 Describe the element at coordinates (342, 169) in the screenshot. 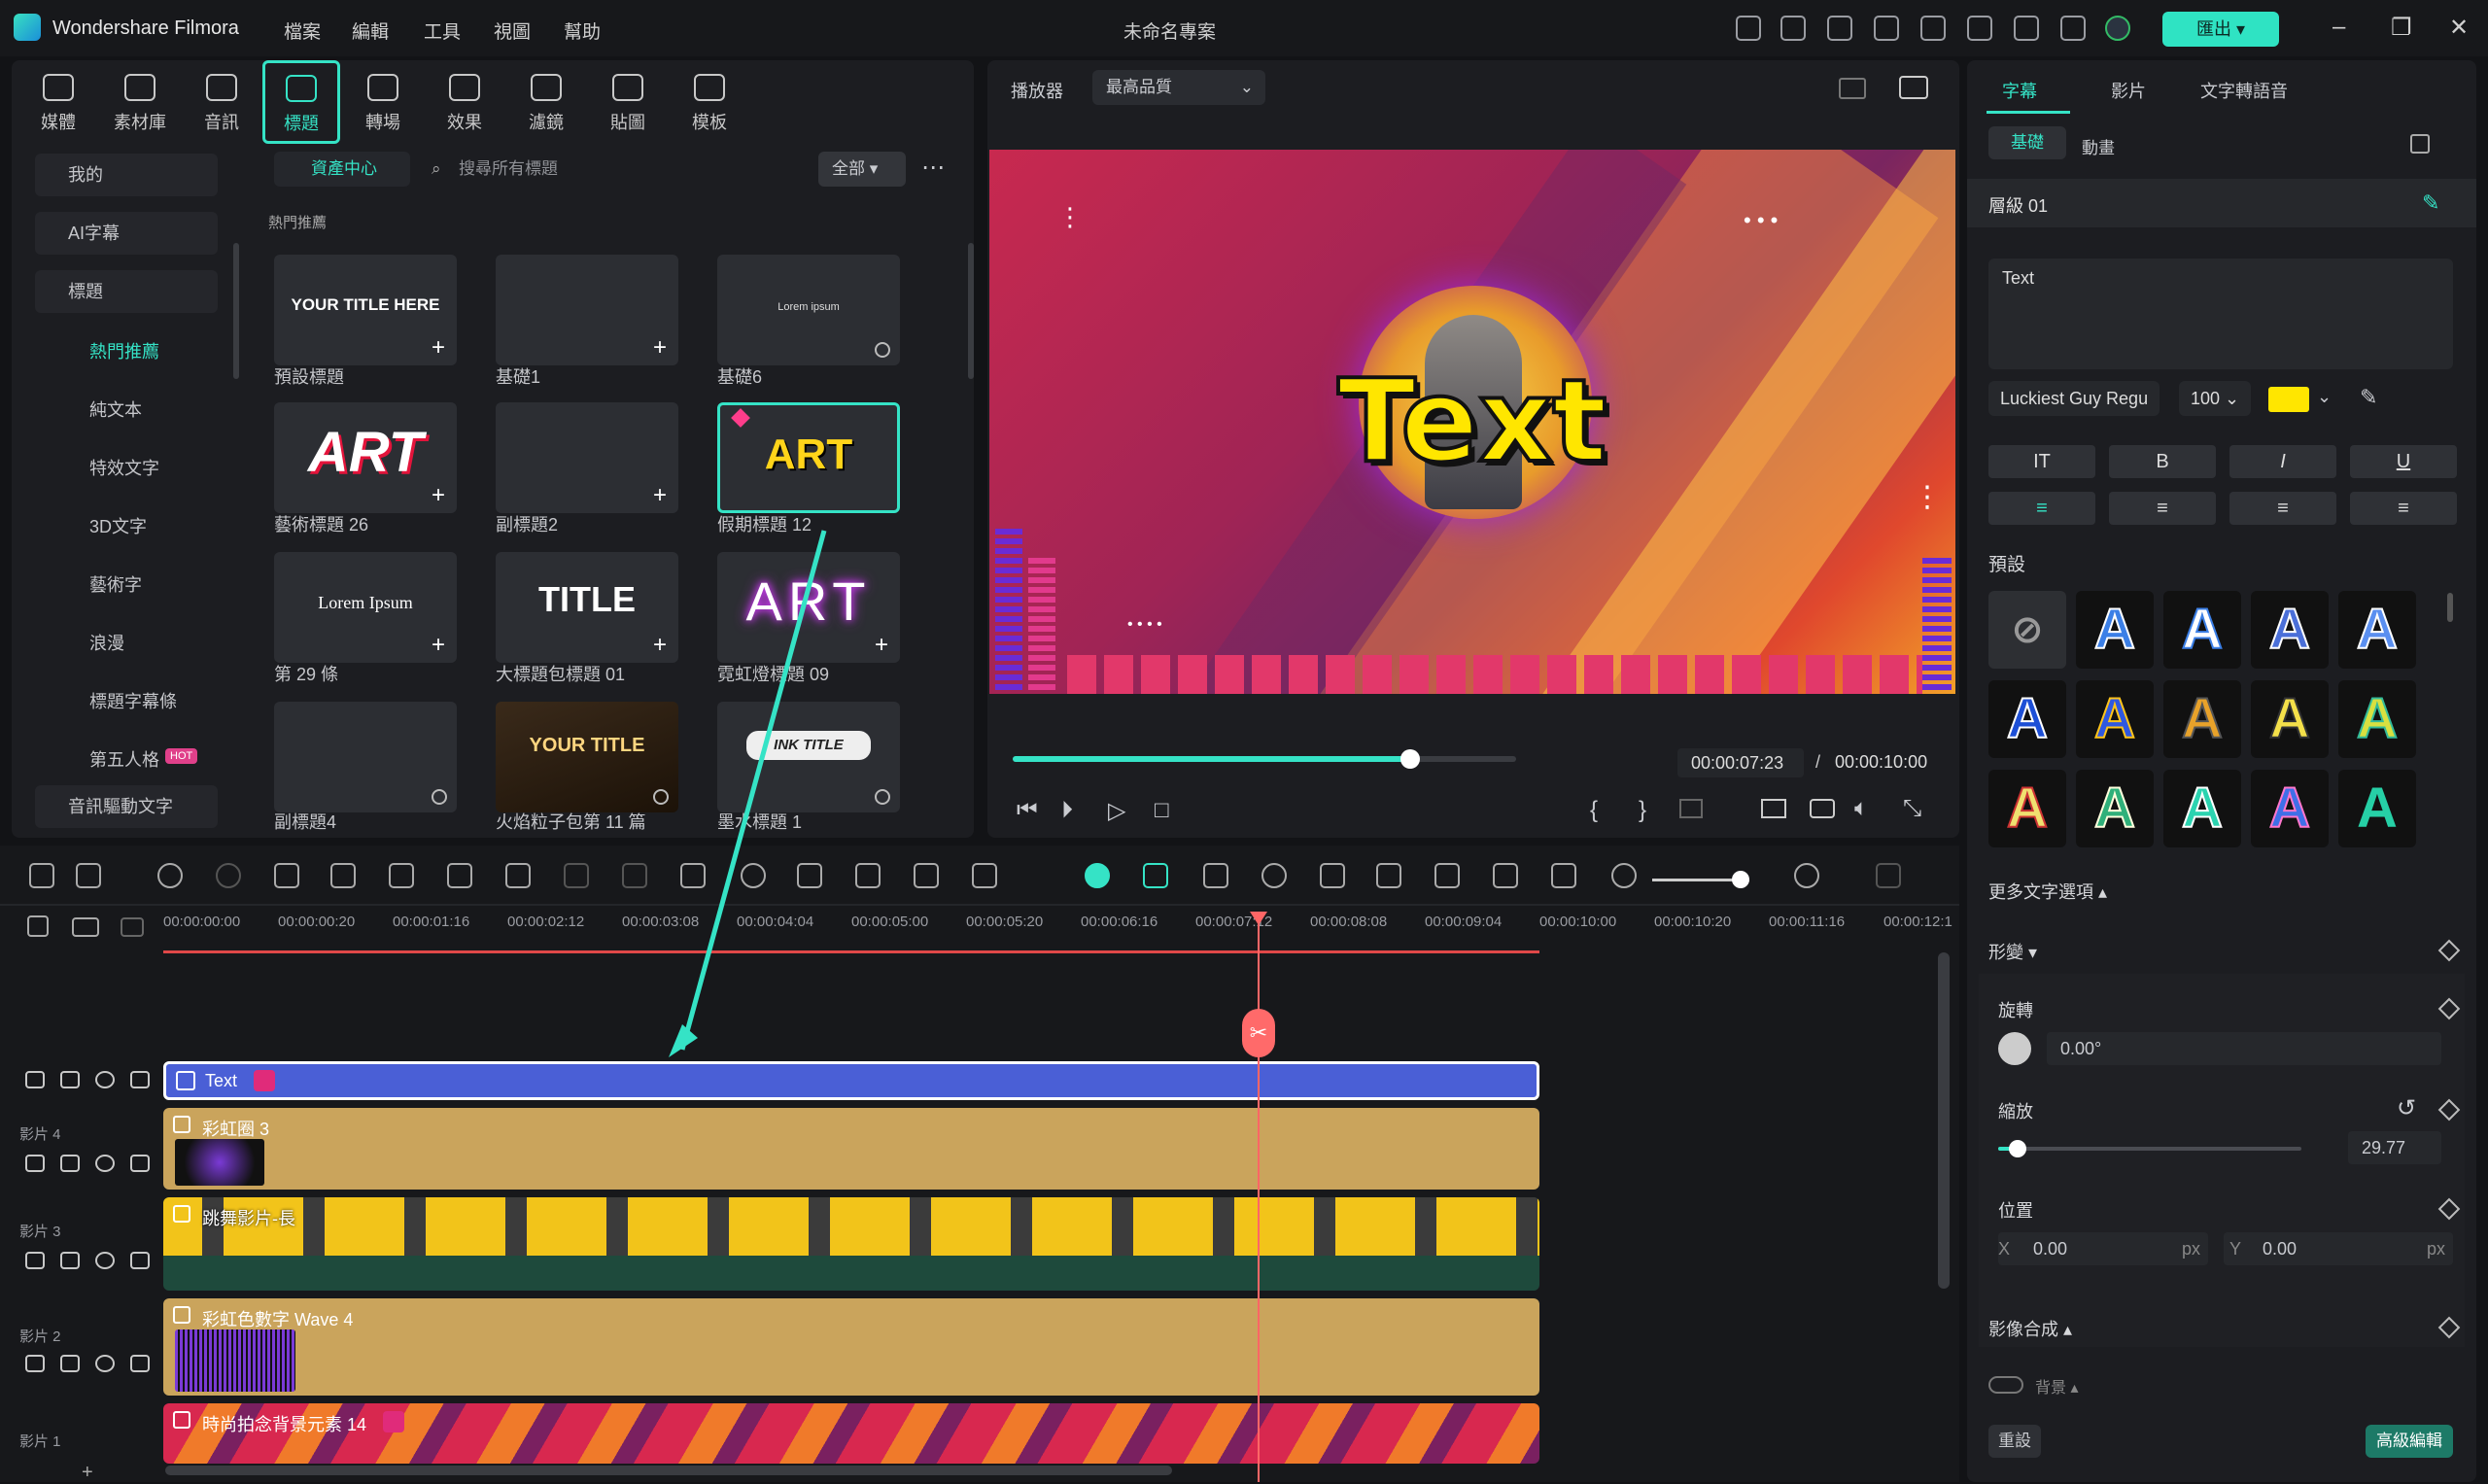

I see `asset-center-button: 資產中心` at that location.